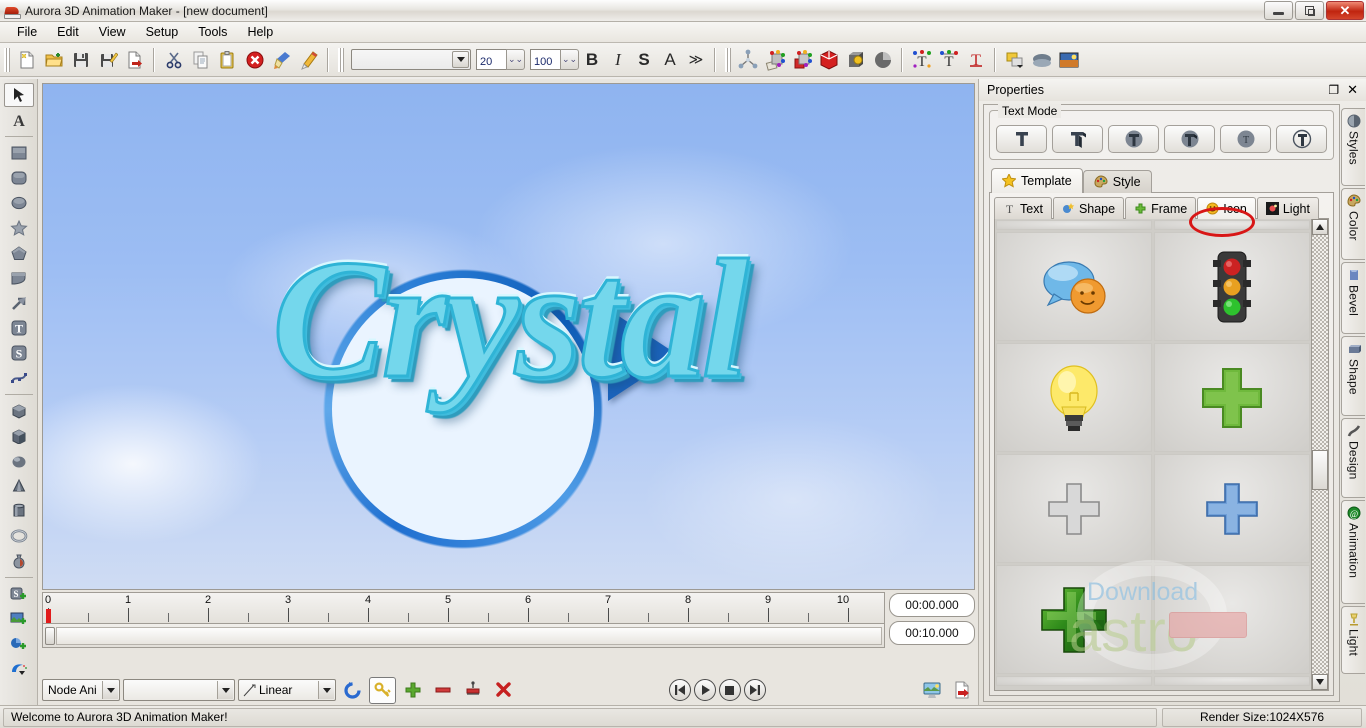 The height and width of the screenshot is (728, 1366). What do you see at coordinates (179, 690) in the screenshot?
I see `animation-target-combo` at bounding box center [179, 690].